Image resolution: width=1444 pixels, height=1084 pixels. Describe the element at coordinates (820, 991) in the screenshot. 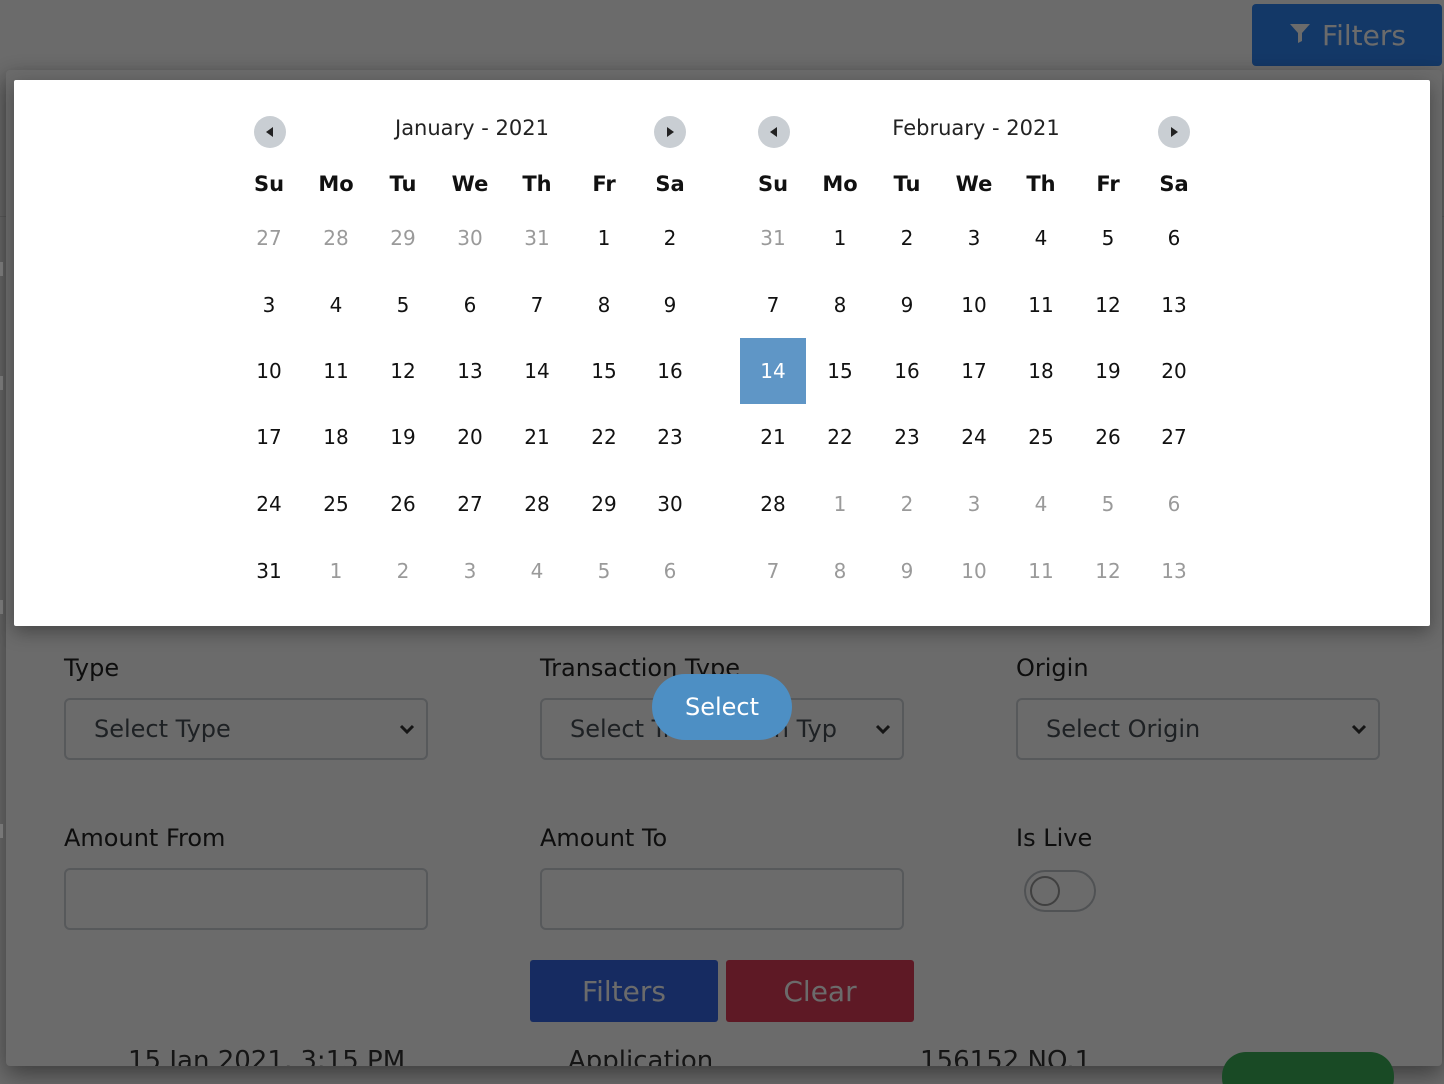

I see `clear-button: Clear` at that location.